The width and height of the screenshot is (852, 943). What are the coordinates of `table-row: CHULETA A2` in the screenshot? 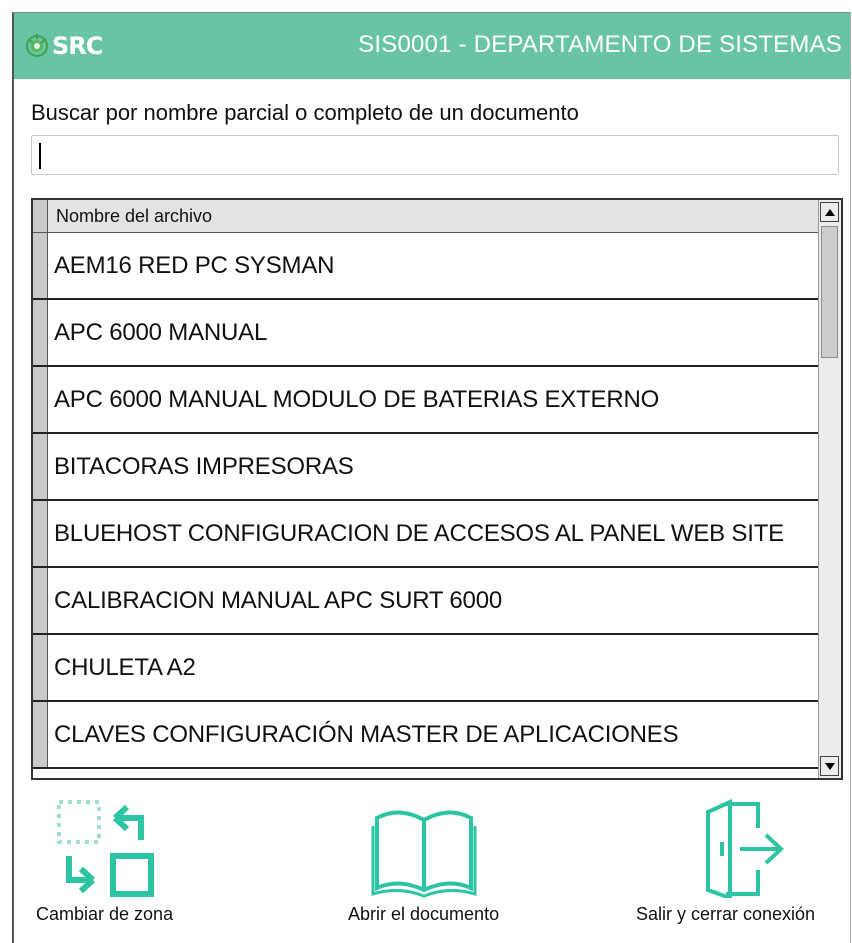 It's located at (426, 668).